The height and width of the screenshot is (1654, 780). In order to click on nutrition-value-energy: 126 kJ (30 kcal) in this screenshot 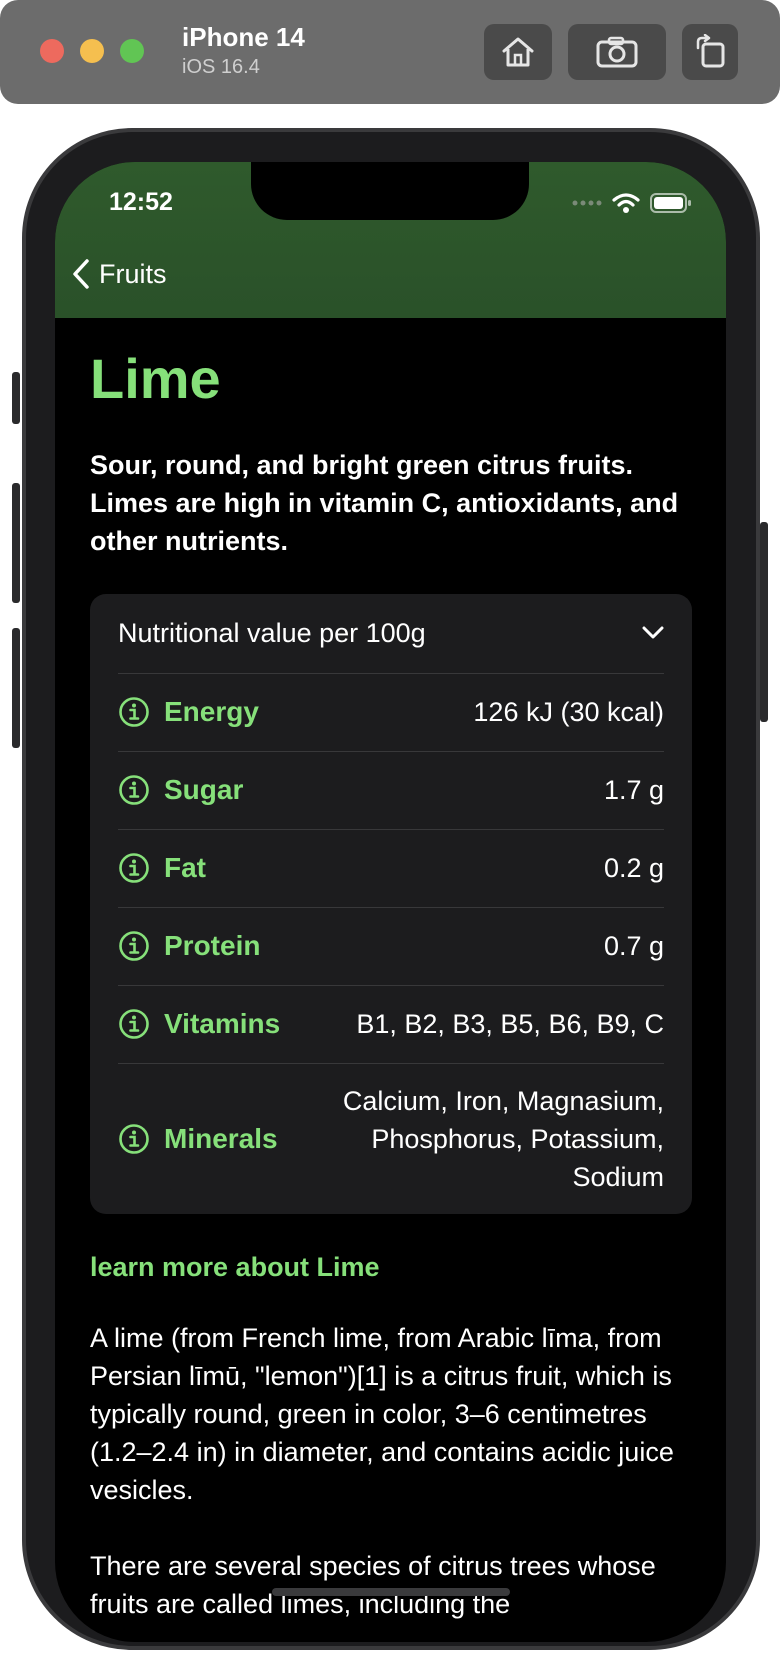, I will do `click(568, 712)`.